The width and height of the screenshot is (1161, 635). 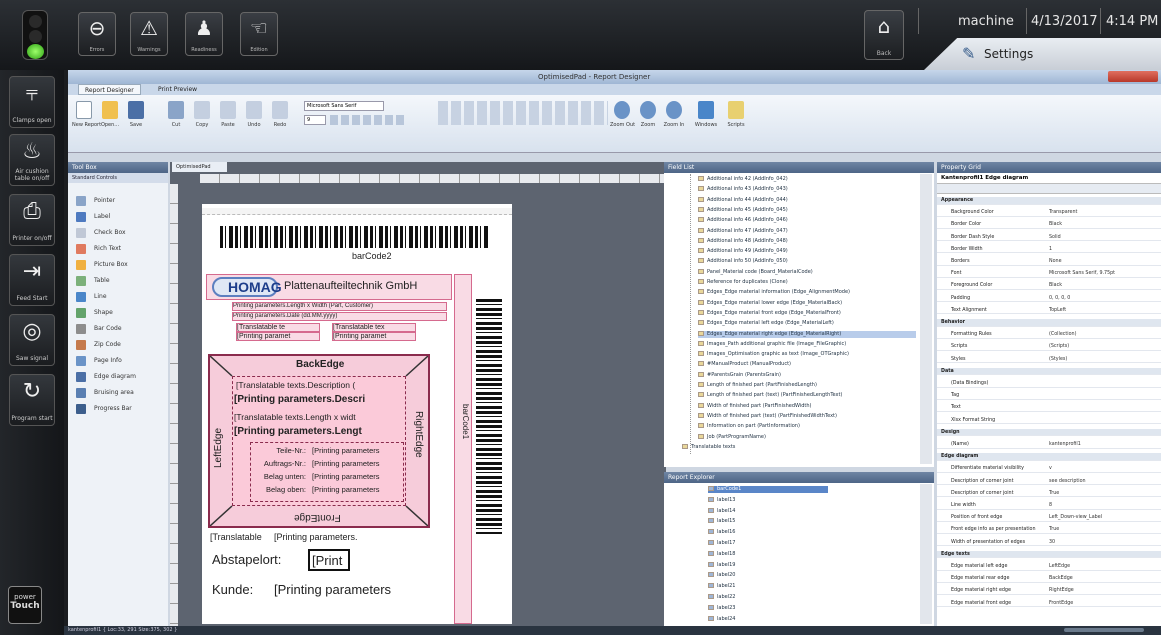 What do you see at coordinates (744, 364) in the screenshot?
I see `field-list-item: #ManualProduct (ManualProduct)` at bounding box center [744, 364].